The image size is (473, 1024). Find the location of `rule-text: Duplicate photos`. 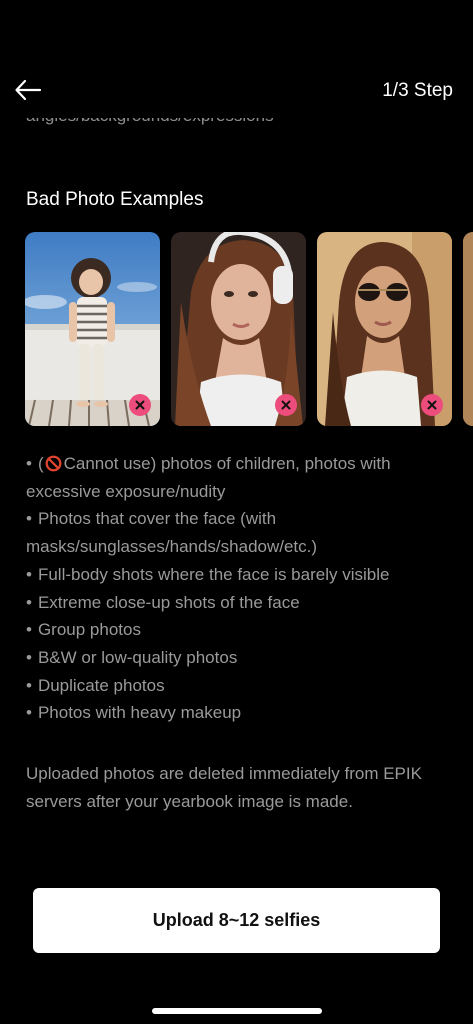

rule-text: Duplicate photos is located at coordinates (101, 685).